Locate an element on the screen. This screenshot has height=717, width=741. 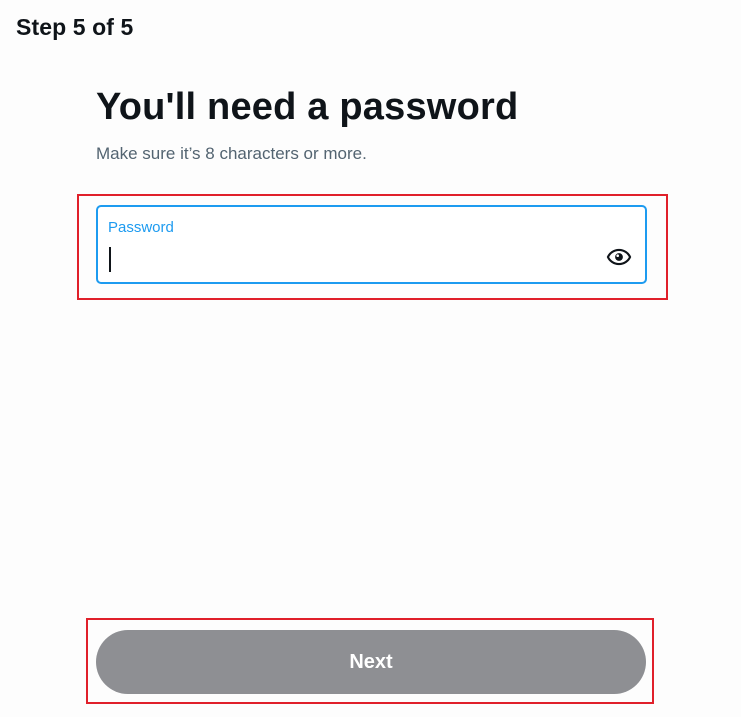
step-indicator: Step 5 of 5 is located at coordinates (75, 27).